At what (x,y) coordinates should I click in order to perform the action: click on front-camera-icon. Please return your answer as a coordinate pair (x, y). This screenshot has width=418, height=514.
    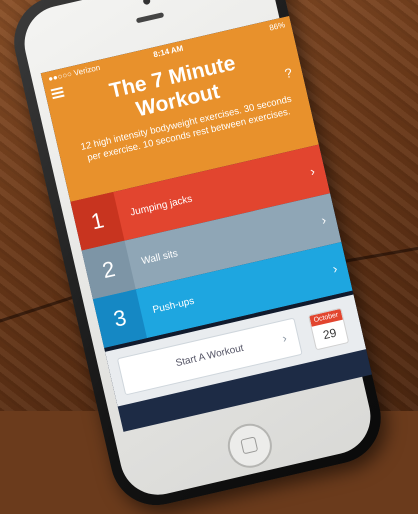
    Looking at the image, I should click on (146, 3).